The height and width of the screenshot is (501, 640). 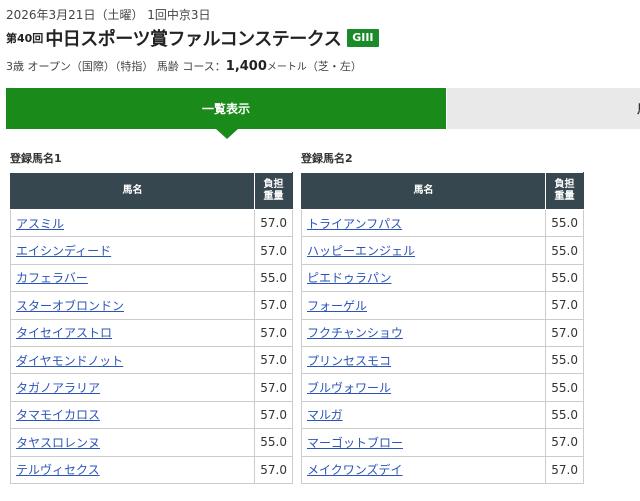 I want to click on horse-link: タイセイアストロ, so click(x=64, y=333).